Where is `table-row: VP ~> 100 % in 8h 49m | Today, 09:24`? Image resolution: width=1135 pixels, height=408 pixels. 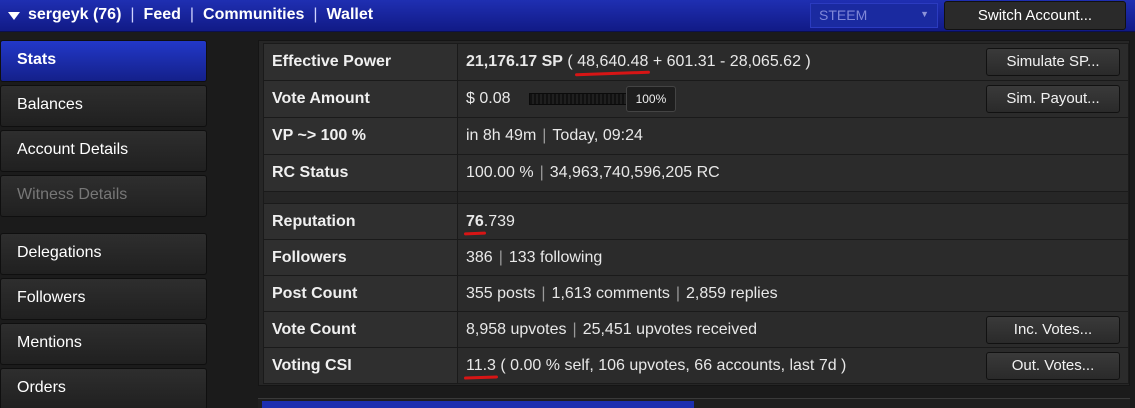 table-row: VP ~> 100 % in 8h 49m | Today, 09:24 is located at coordinates (696, 136).